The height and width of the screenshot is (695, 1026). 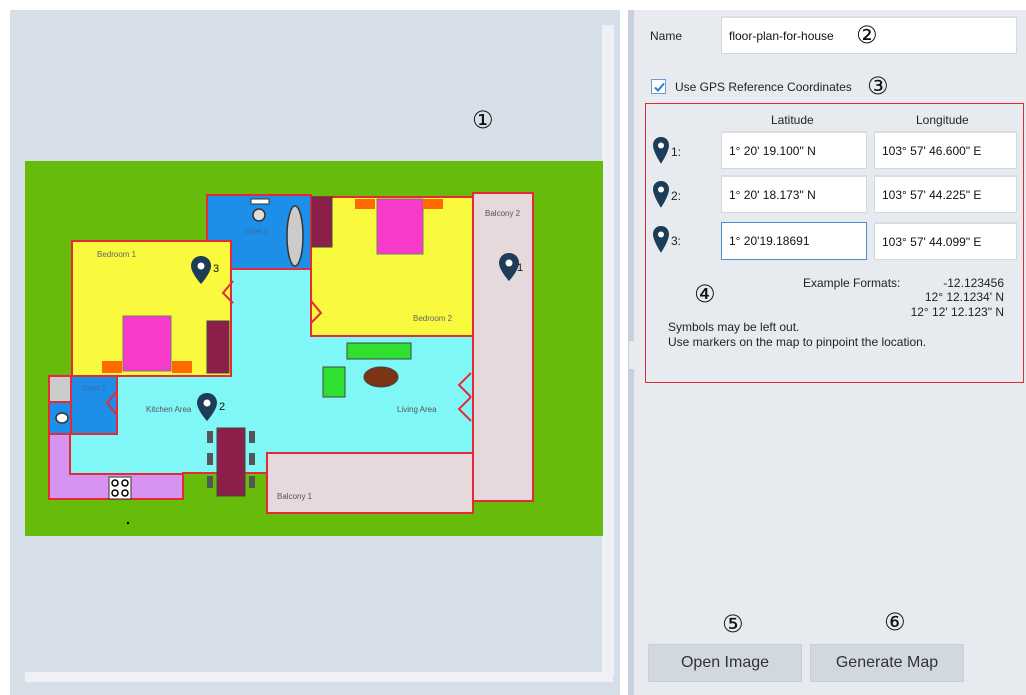 What do you see at coordinates (319, 677) in the screenshot?
I see `horizontal-scrollbar` at bounding box center [319, 677].